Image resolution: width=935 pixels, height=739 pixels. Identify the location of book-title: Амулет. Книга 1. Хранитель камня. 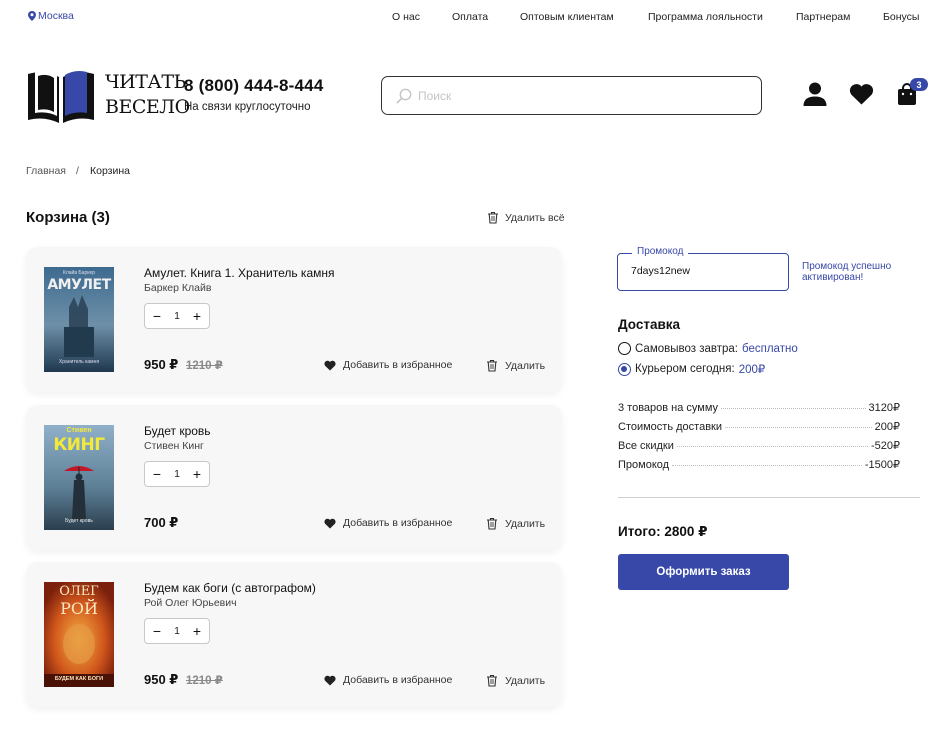
(239, 273).